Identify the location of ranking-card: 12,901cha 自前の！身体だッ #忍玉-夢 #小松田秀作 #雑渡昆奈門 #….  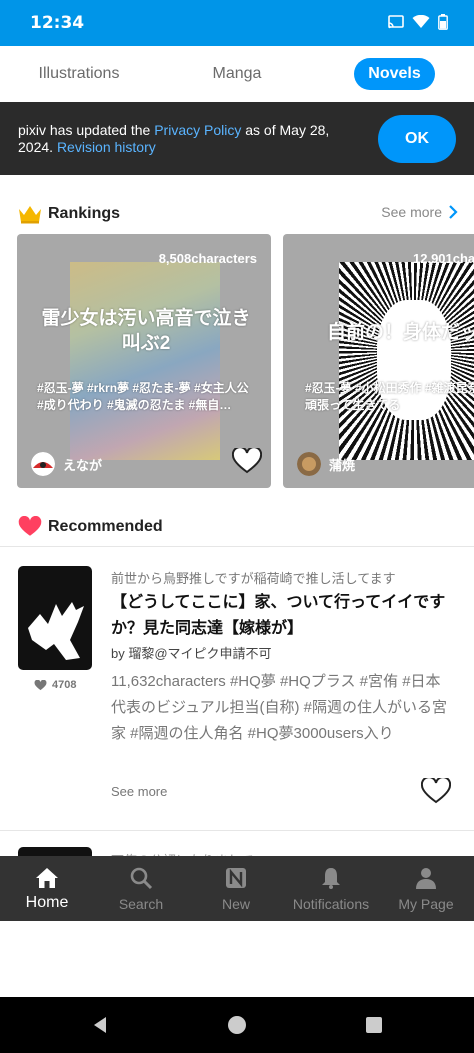
(378, 361).